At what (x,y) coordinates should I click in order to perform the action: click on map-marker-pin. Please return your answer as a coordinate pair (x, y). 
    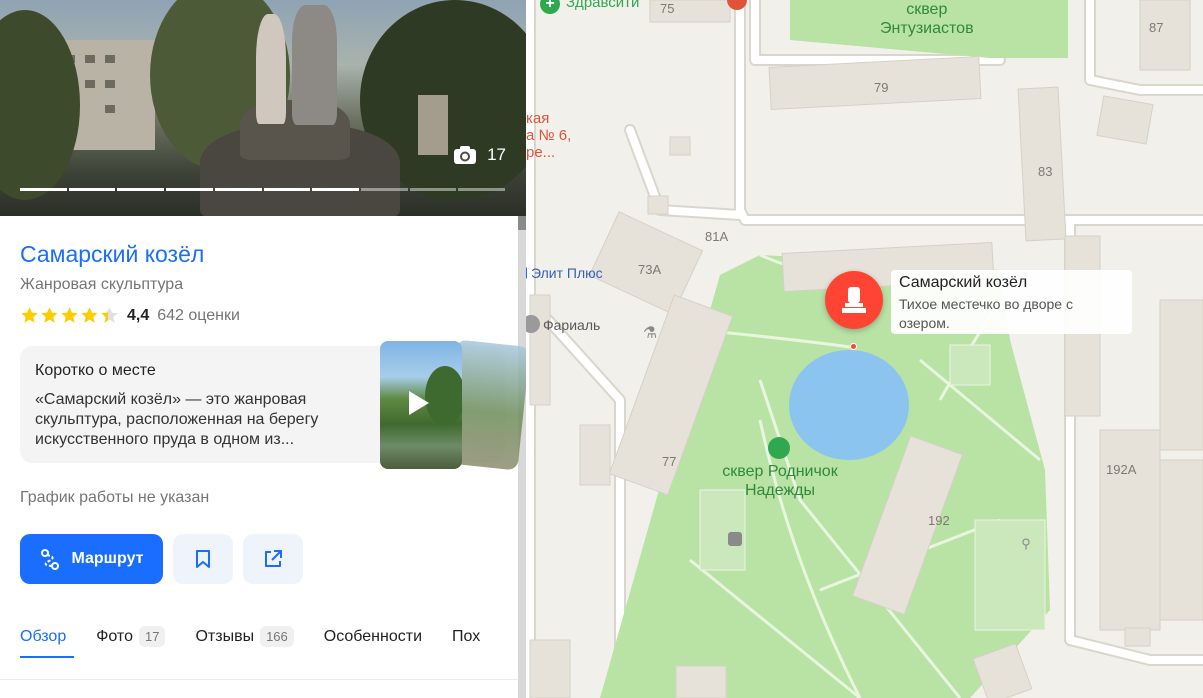
    Looking at the image, I should click on (854, 300).